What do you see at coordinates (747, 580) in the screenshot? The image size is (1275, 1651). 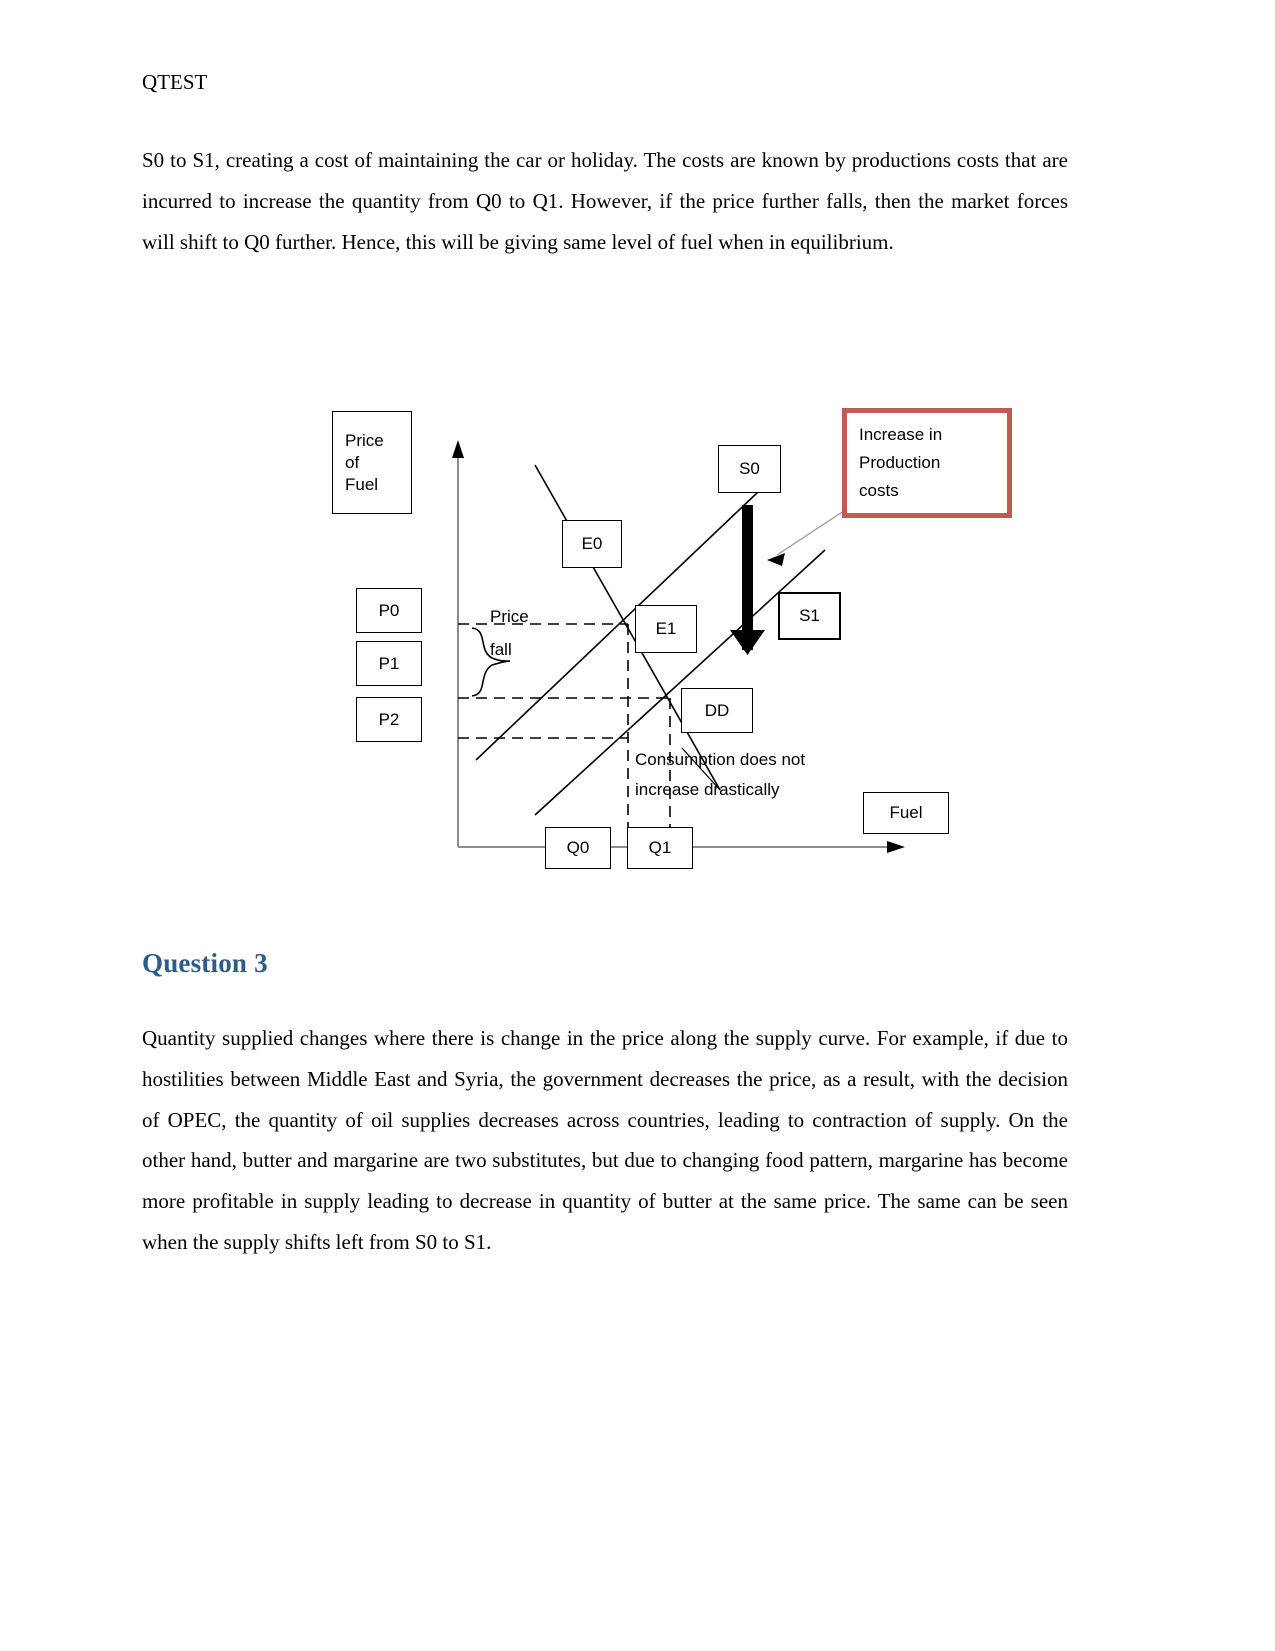 I see `supply-shift-arrow` at bounding box center [747, 580].